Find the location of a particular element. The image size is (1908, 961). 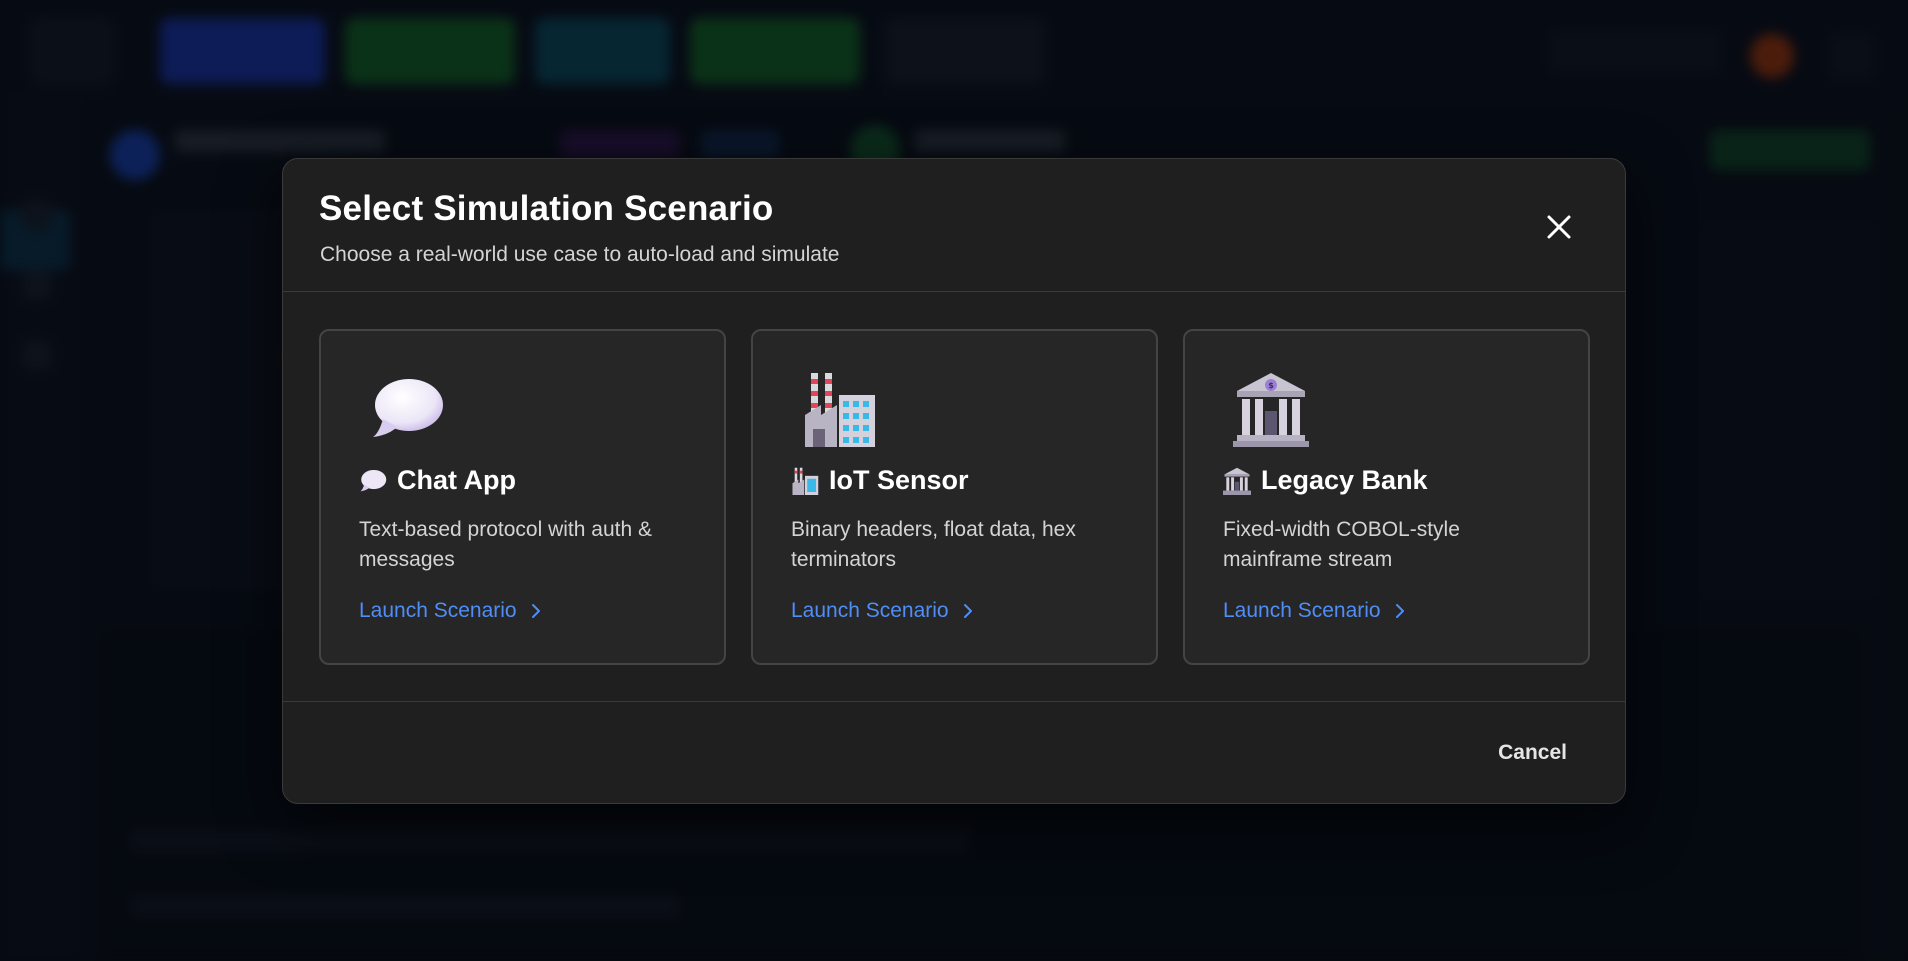

card-description: Text-based protocol with auth & messages is located at coordinates (505, 544).